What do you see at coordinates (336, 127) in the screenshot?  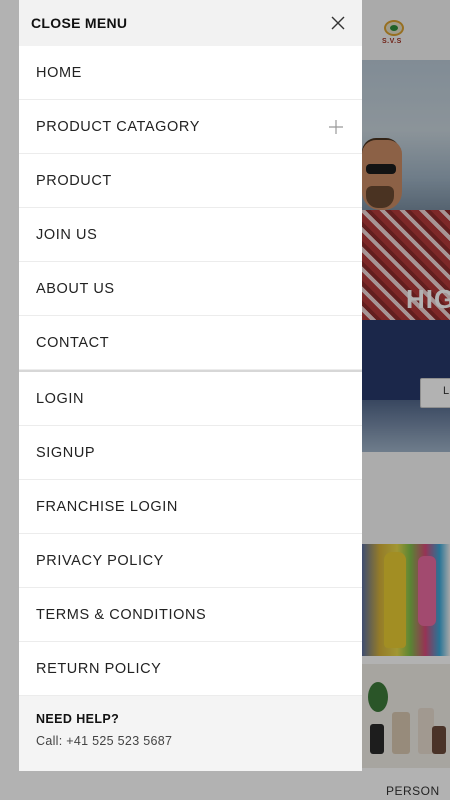 I see `plus-icon` at bounding box center [336, 127].